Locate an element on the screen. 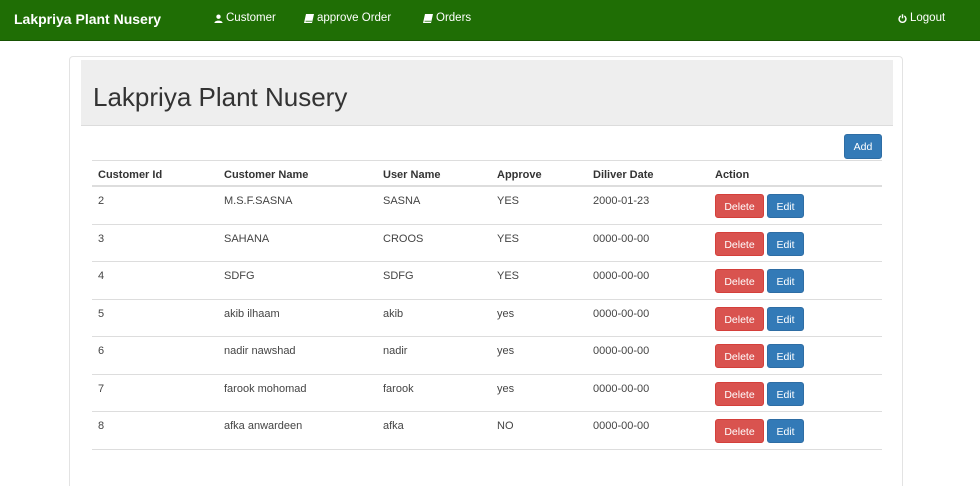 The width and height of the screenshot is (980, 486). nav-item-customer: Customer is located at coordinates (245, 18).